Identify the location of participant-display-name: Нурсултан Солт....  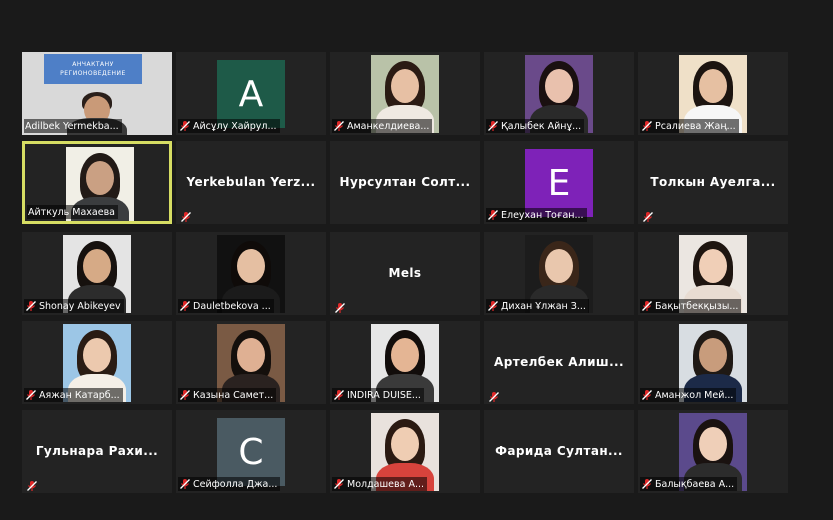
(405, 182).